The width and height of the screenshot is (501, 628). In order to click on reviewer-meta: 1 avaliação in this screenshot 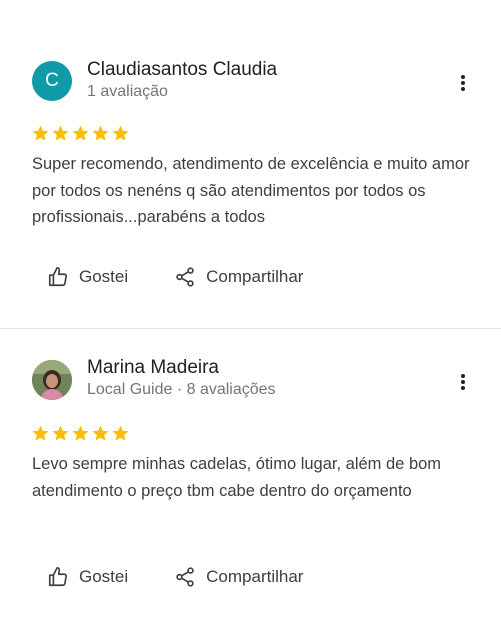, I will do `click(127, 91)`.